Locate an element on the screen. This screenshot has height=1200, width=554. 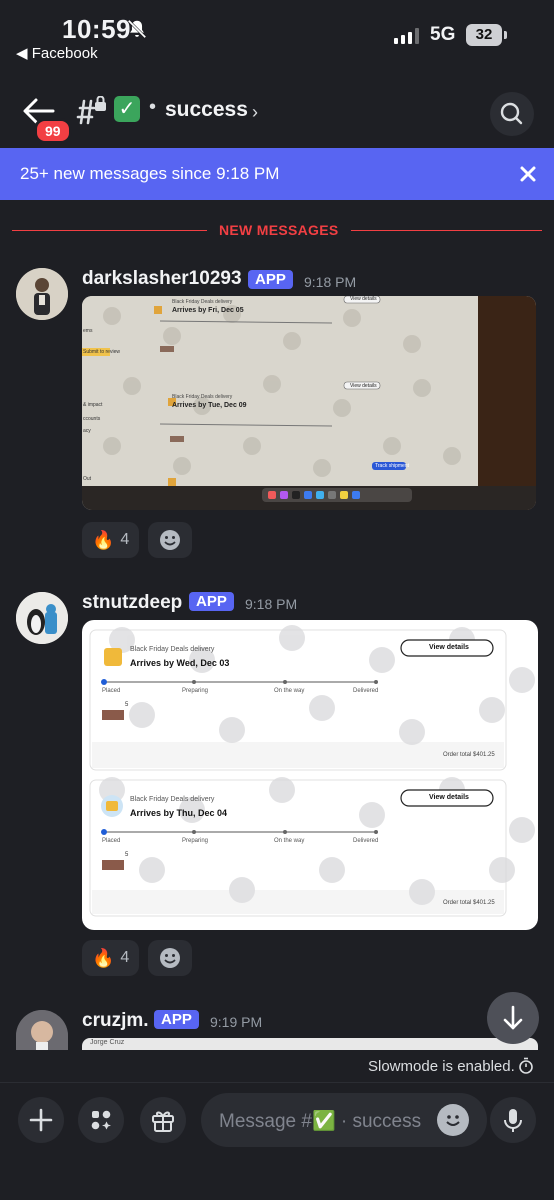
username: stnutzdeep is located at coordinates (132, 603).